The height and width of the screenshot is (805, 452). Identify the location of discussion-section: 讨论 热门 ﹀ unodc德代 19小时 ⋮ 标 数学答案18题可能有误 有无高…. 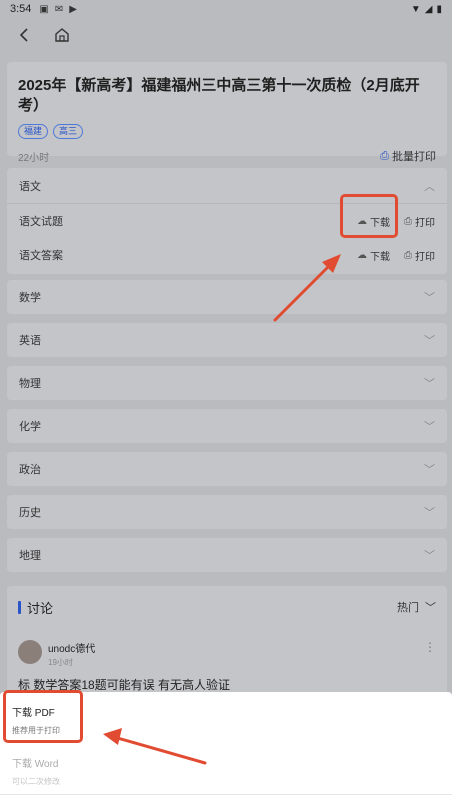
(227, 641).